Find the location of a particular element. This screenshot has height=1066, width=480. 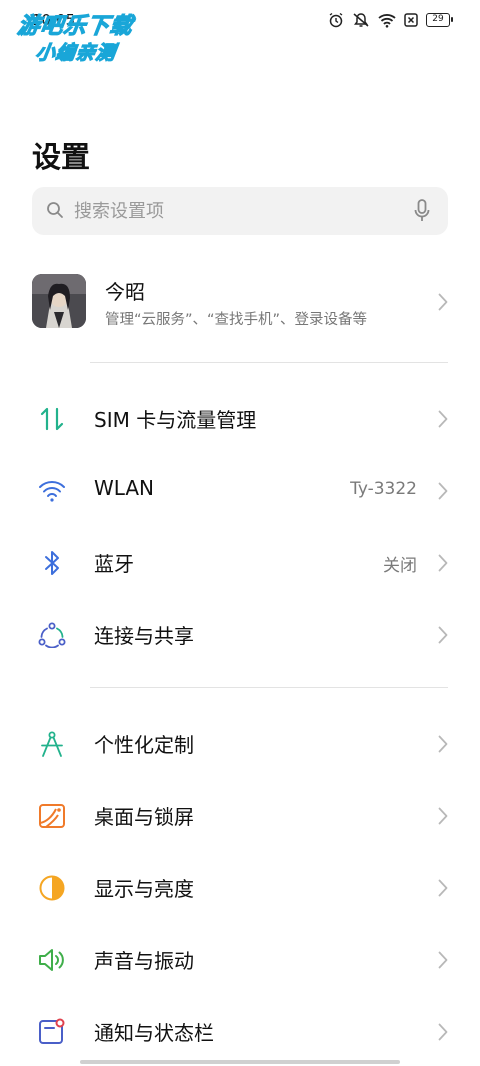

search-icon is located at coordinates (55, 212).